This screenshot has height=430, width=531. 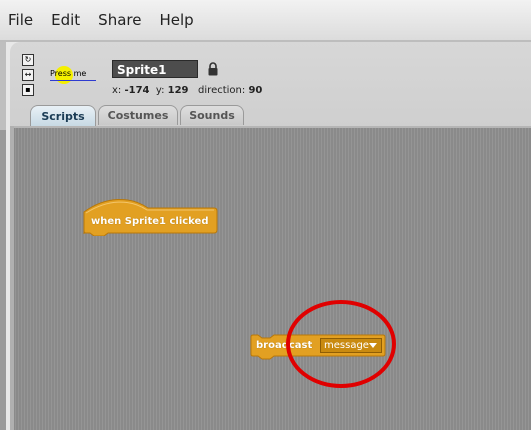 I want to click on sprite-name-field: Sprite1, so click(x=155, y=69).